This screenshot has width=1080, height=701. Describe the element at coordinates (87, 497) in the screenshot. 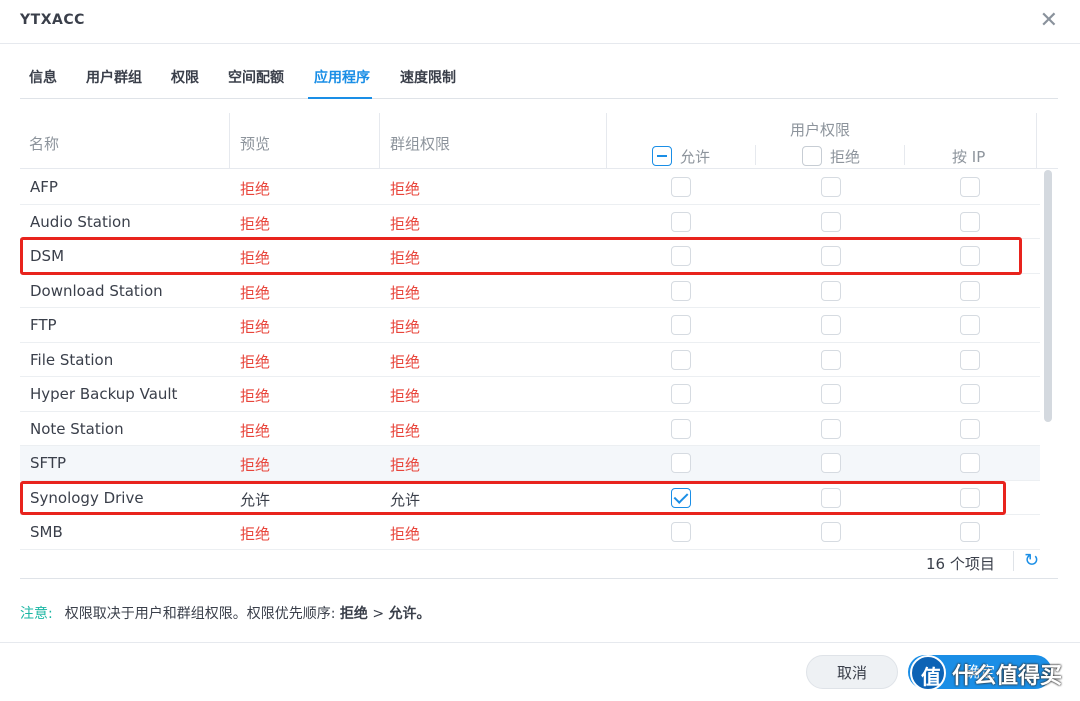

I see `app-name: Synology Drive` at that location.